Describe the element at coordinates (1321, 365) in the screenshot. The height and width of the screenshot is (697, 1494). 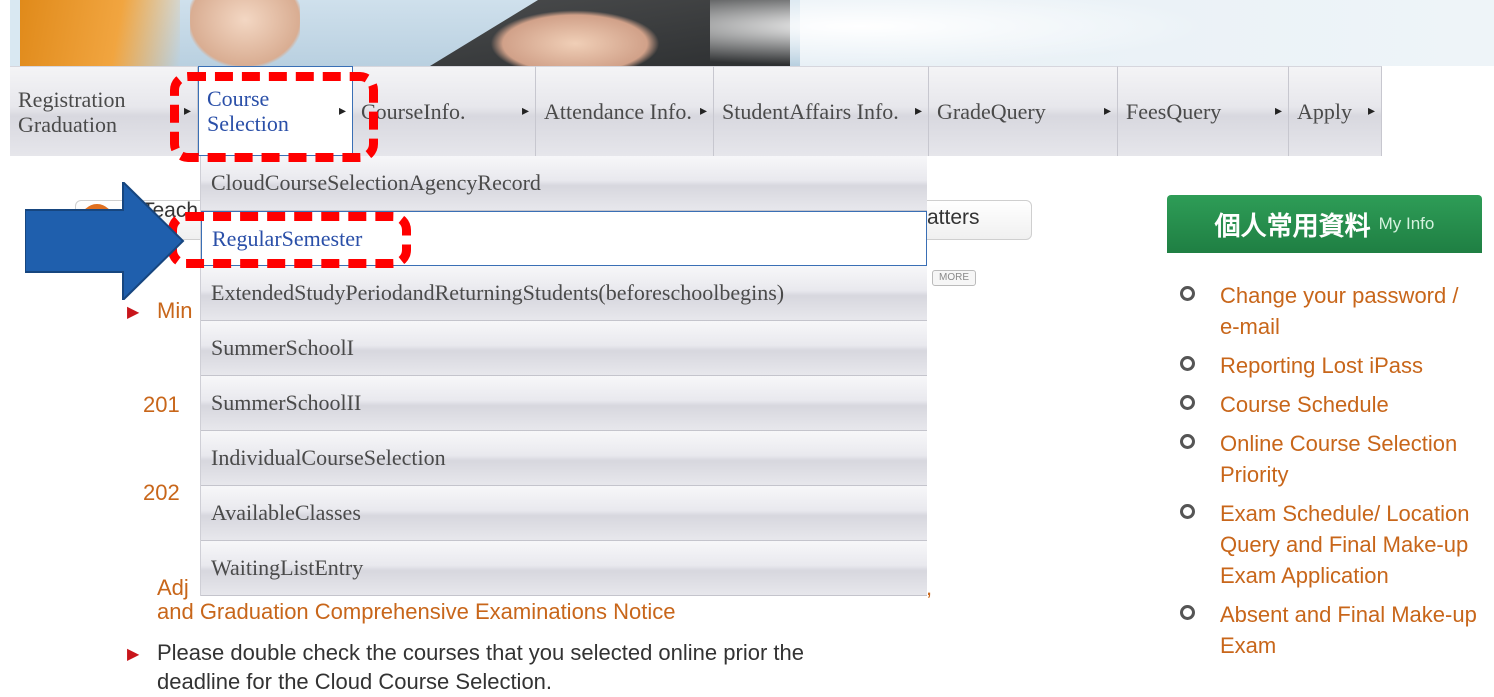
I see `my-info-link: Reporting Lost iPass` at that location.